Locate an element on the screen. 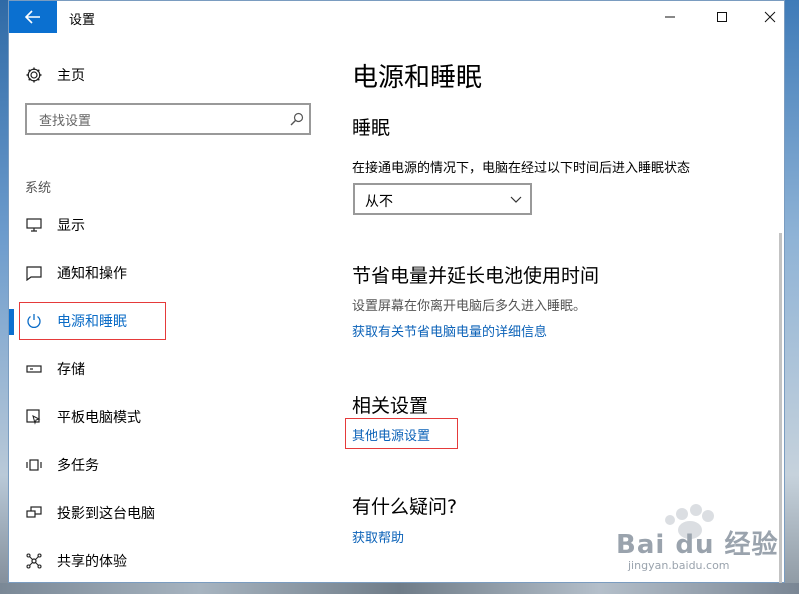 The image size is (799, 594). save-power-heading: 节省电量并延长电池使用时间 is located at coordinates (476, 276).